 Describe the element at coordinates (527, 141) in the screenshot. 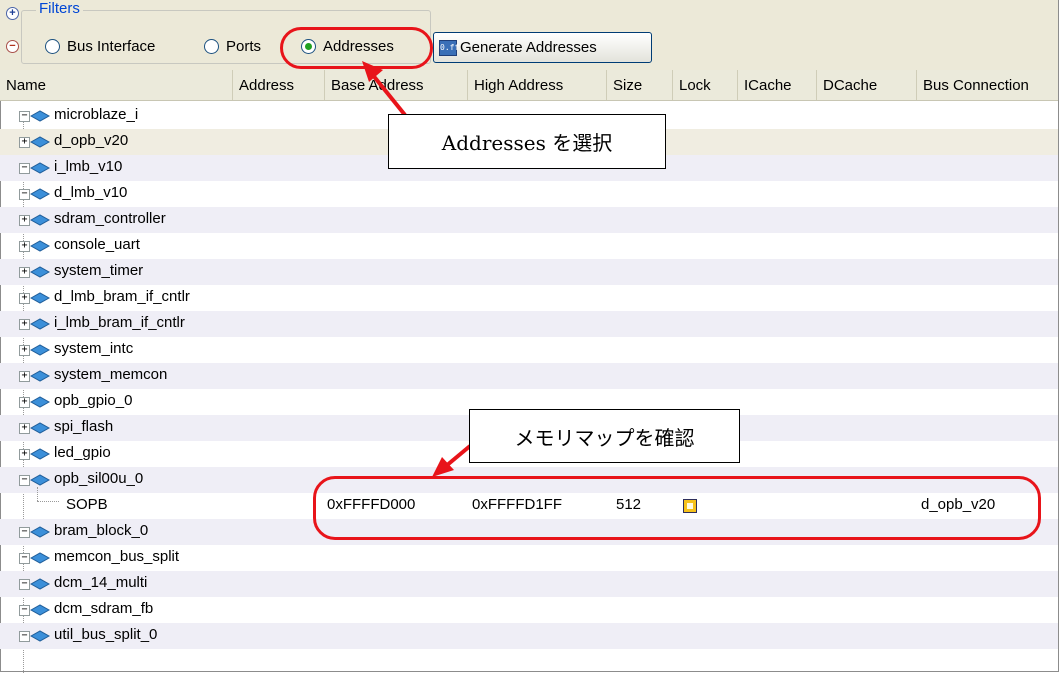

I see `select-addresses-callout: Addresses を選択` at that location.